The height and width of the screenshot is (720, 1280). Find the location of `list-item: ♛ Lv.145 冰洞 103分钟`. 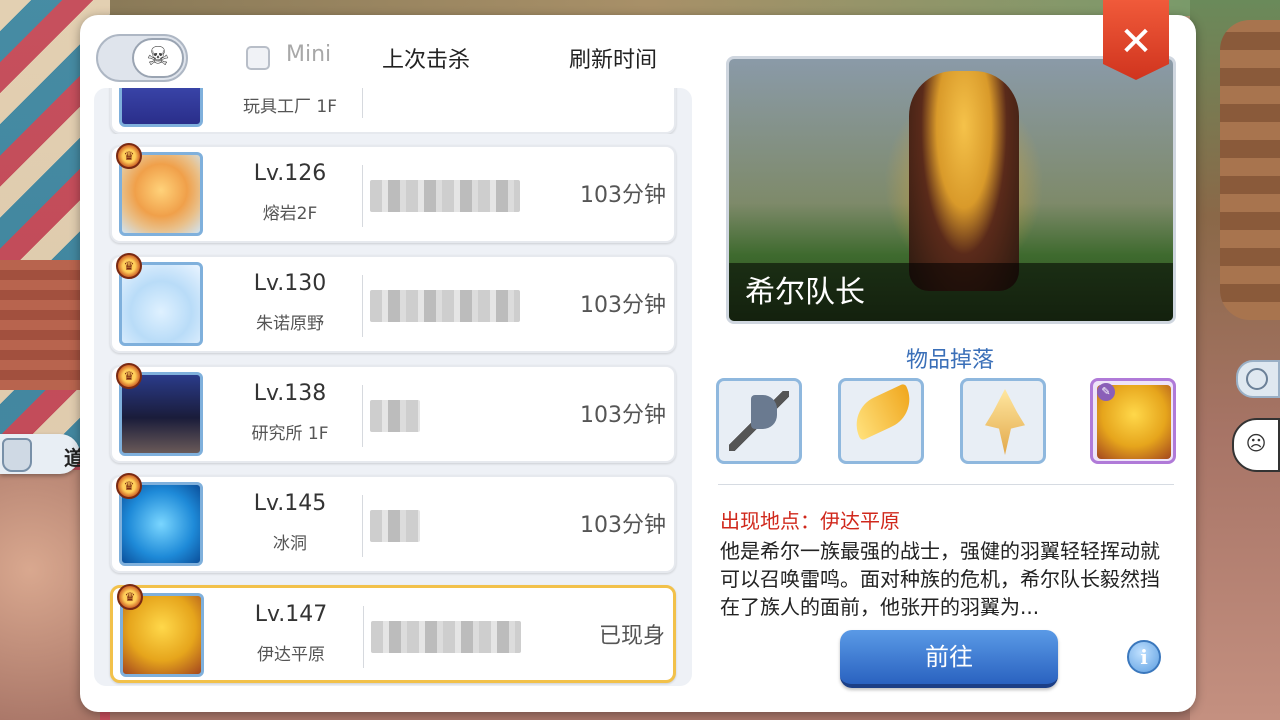

list-item: ♛ Lv.145 冰洞 103分钟 is located at coordinates (393, 523).